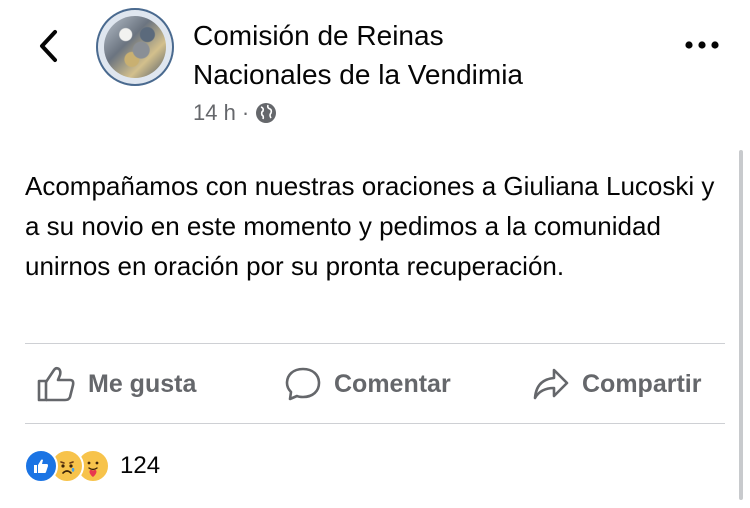 The width and height of the screenshot is (750, 508). I want to click on divider-bottom, so click(375, 423).